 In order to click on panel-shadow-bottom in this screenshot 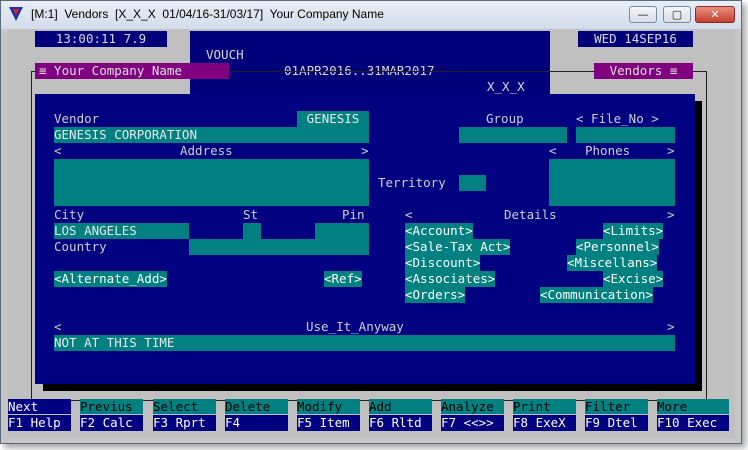, I will do `click(372, 387)`.